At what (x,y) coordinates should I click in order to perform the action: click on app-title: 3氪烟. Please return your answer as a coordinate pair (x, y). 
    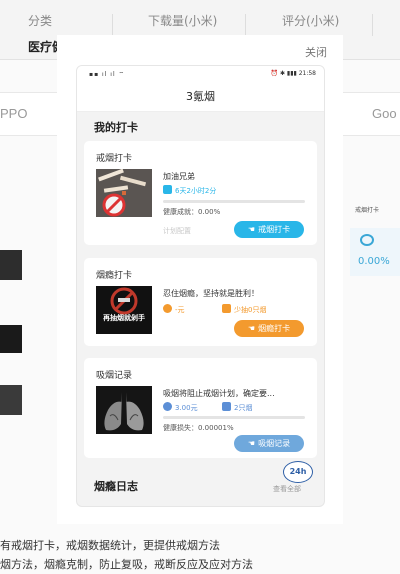
    Looking at the image, I should click on (200, 97).